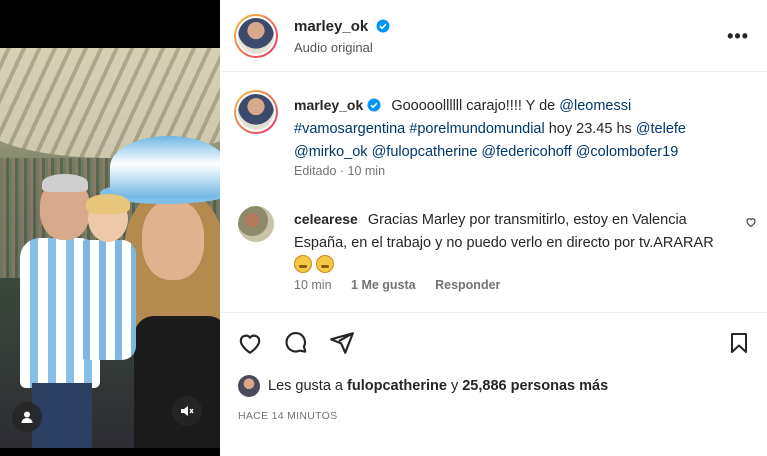 This screenshot has height=456, width=767. Describe the element at coordinates (627, 152) in the screenshot. I see `caption-tag-link: @colombofer19` at that location.